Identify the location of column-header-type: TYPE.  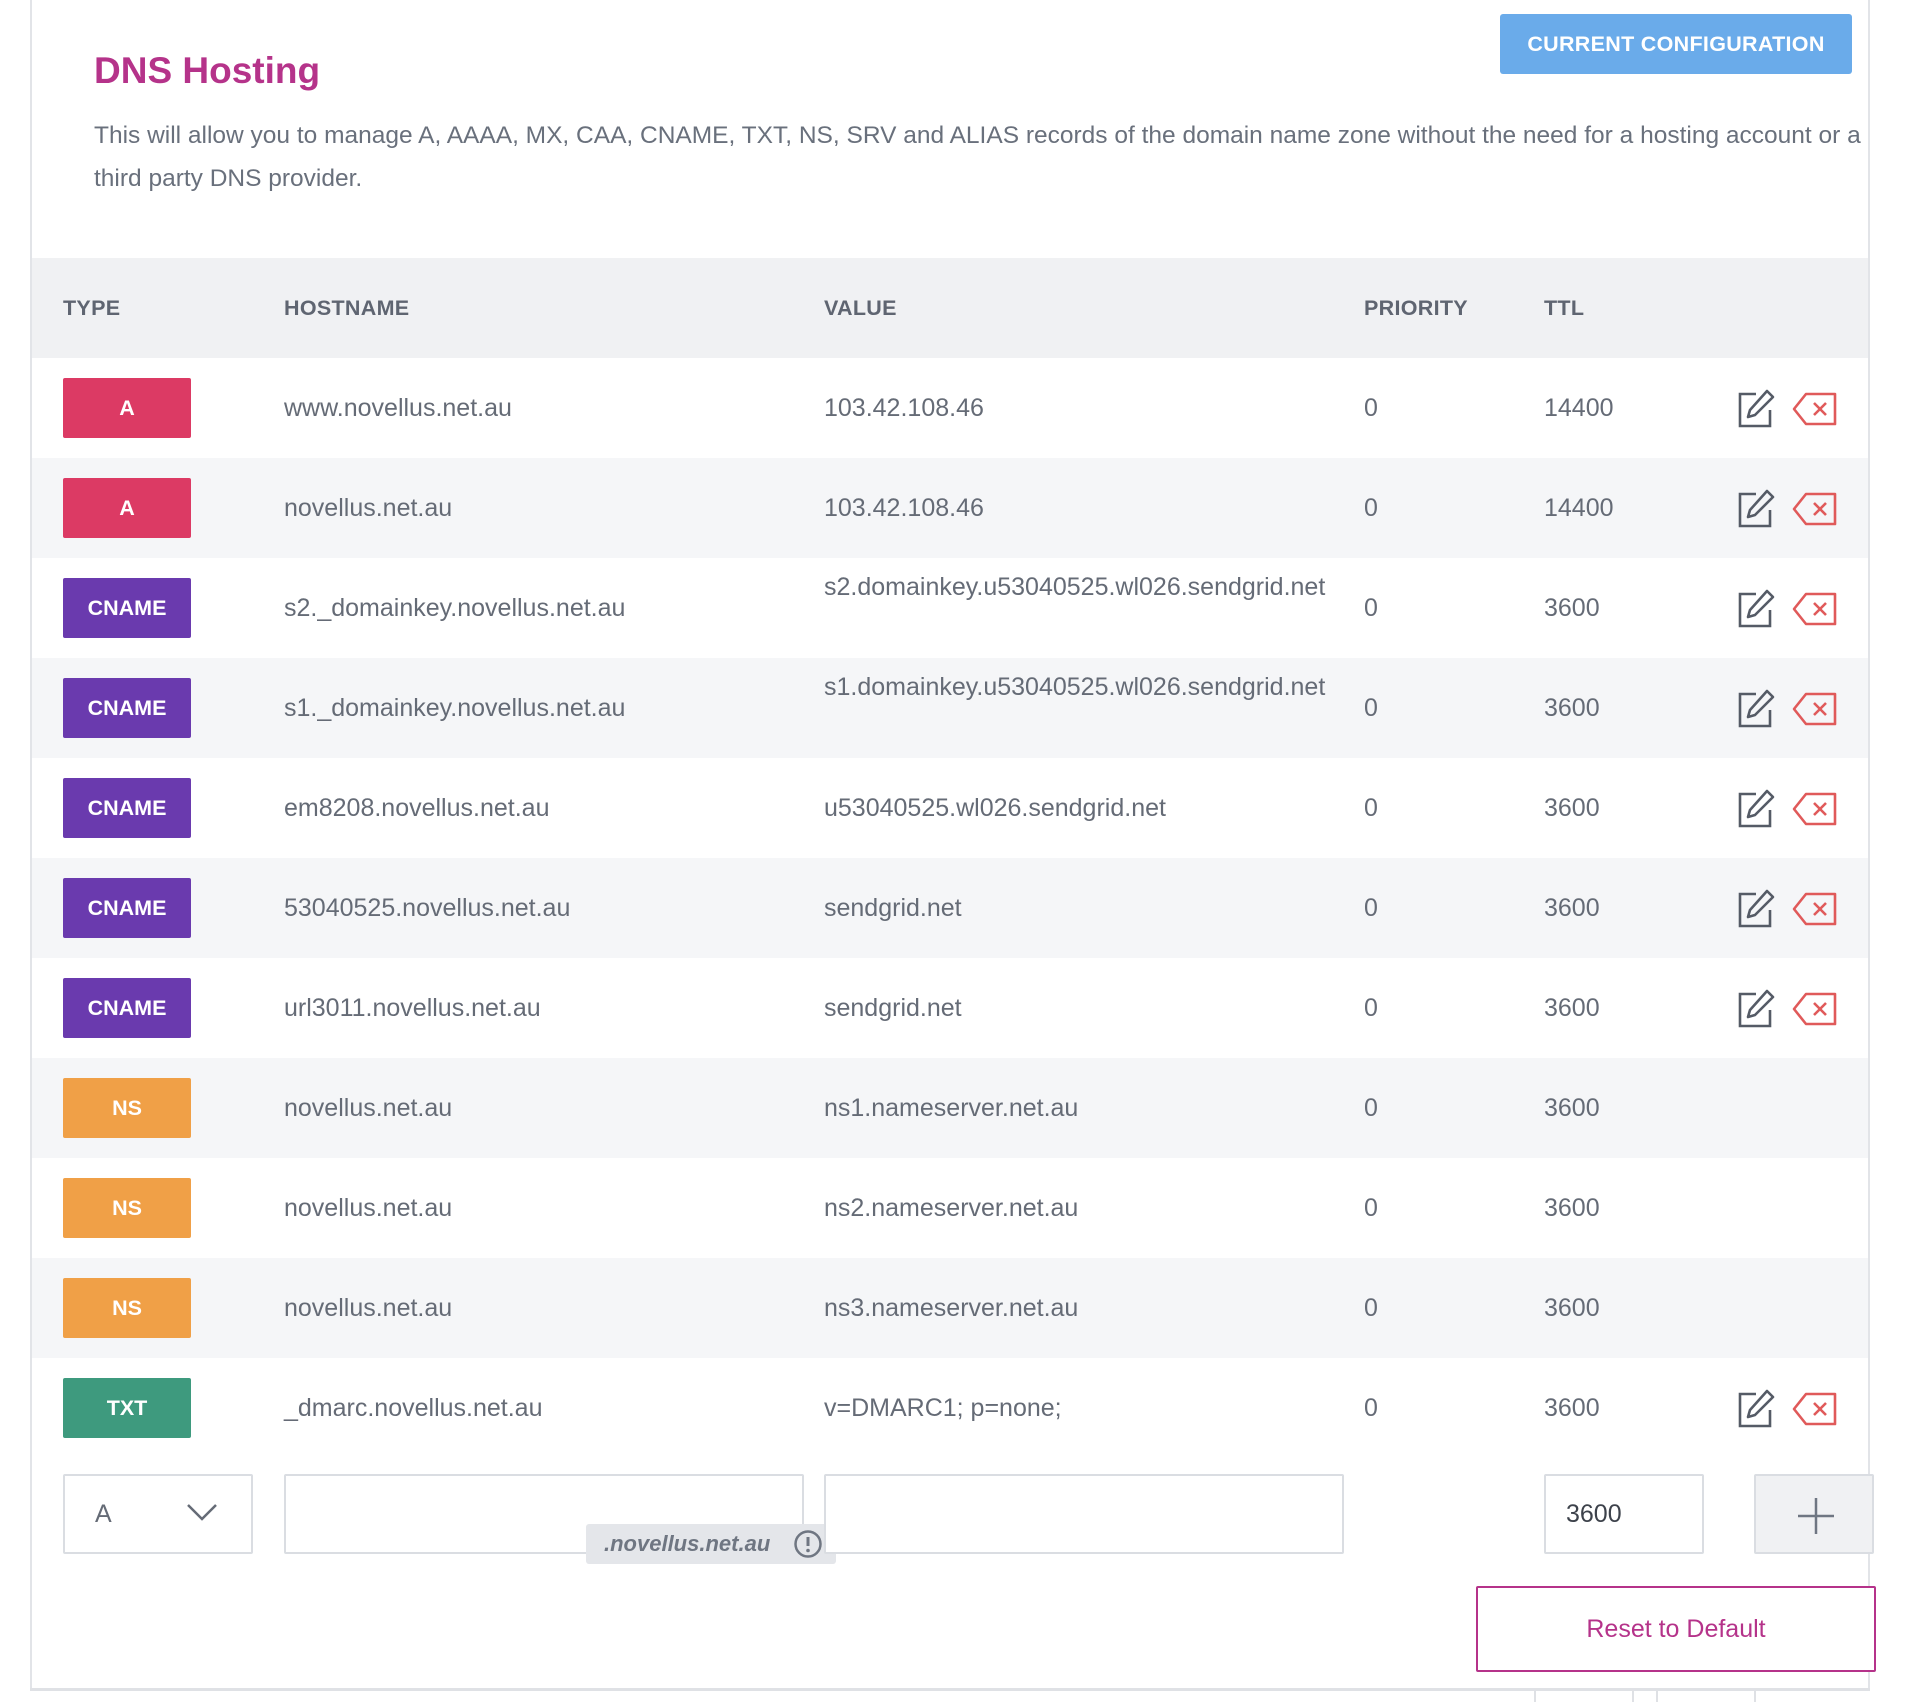
(92, 308).